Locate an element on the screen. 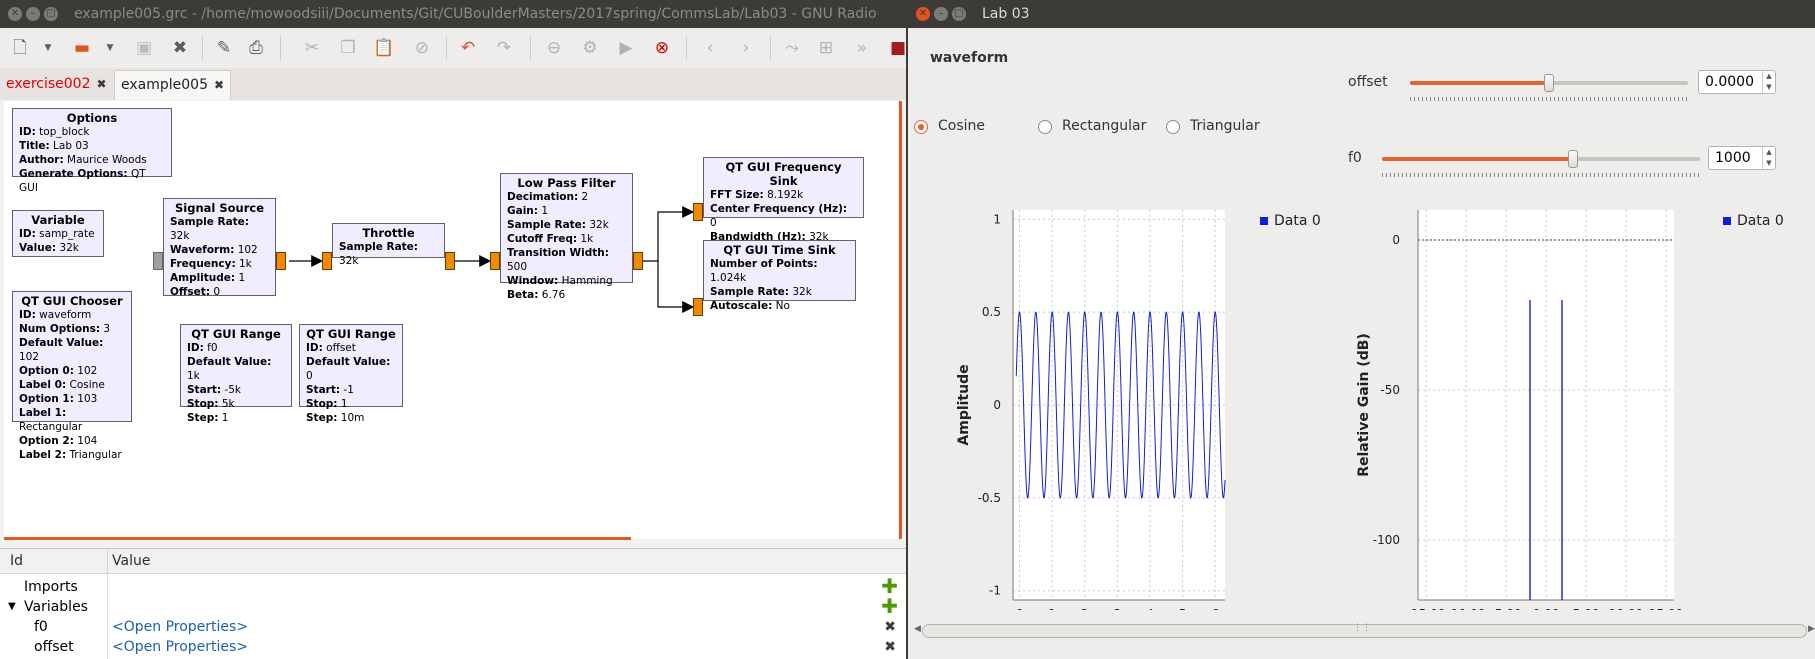  print-icon: ⎙ is located at coordinates (256, 48).